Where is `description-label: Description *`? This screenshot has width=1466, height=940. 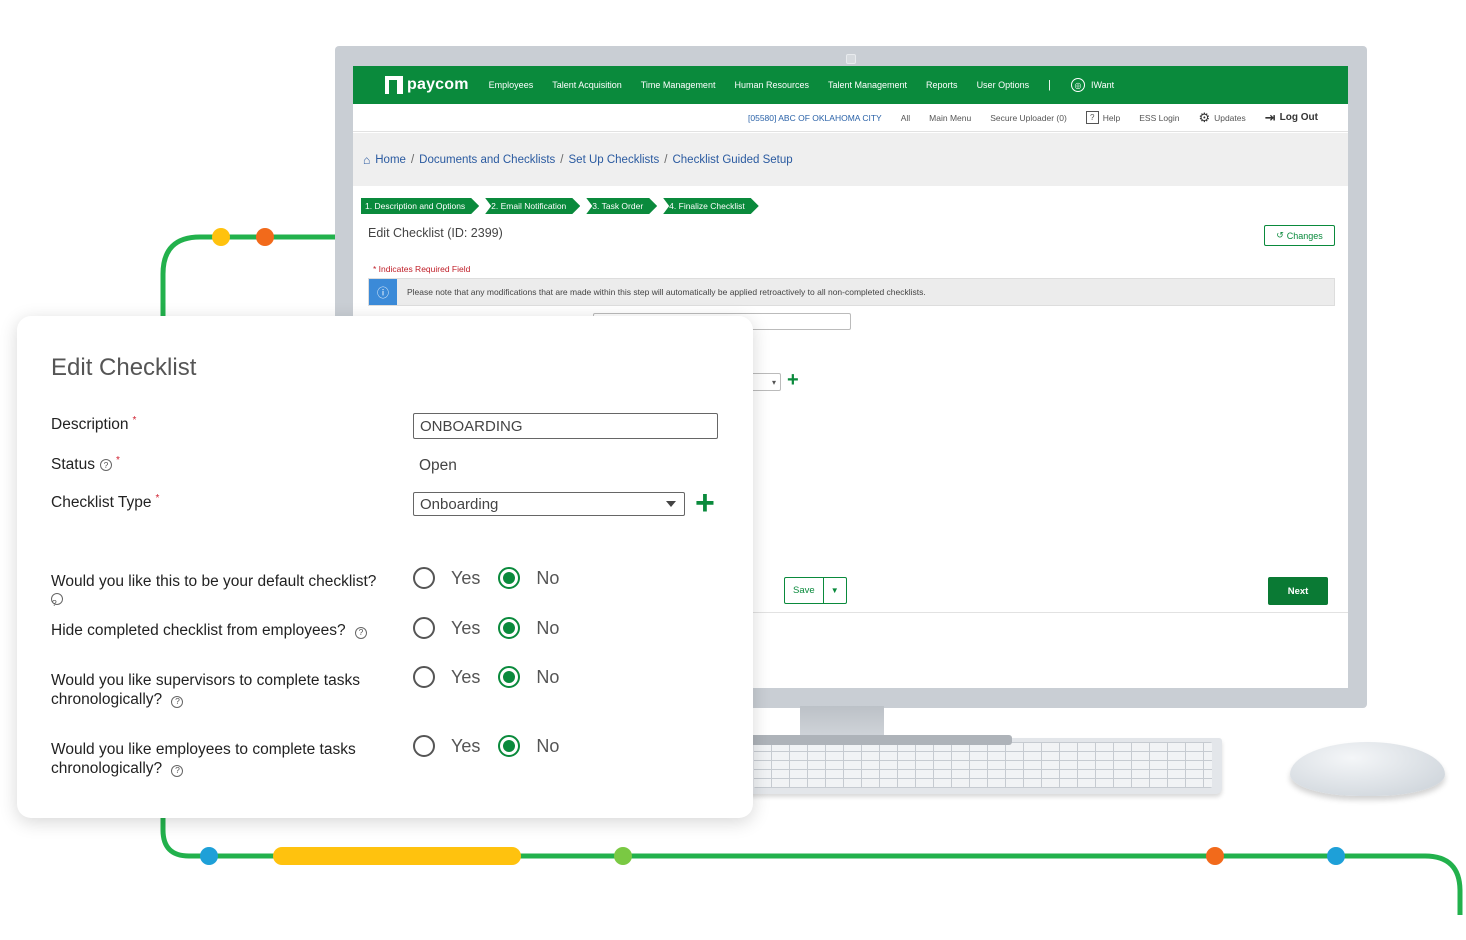 description-label: Description * is located at coordinates (94, 424).